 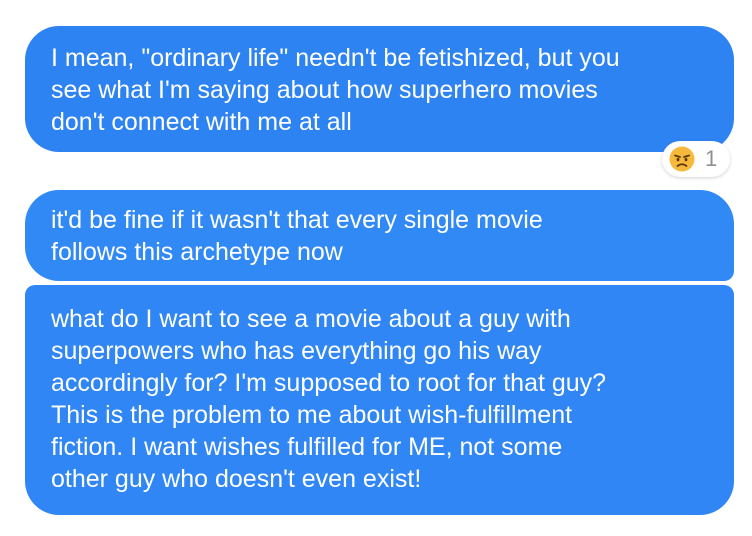 What do you see at coordinates (711, 158) in the screenshot?
I see `reaction-count: 1` at bounding box center [711, 158].